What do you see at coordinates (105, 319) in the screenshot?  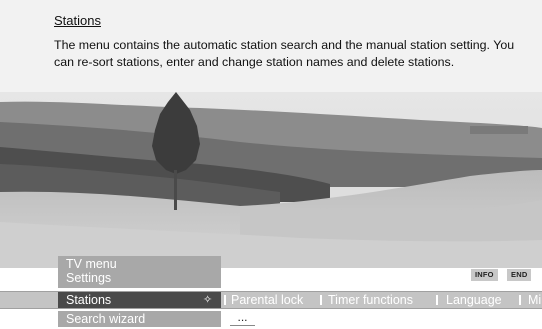 I see `submenu-item-search-wizard: Search wizard` at bounding box center [105, 319].